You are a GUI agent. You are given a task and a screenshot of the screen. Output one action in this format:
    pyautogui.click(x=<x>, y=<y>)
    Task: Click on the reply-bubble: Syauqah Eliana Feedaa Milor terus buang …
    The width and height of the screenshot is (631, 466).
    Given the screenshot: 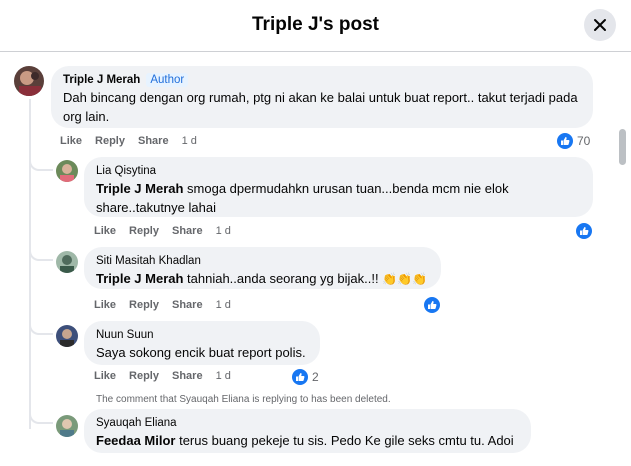 What is the action you would take?
    pyautogui.click(x=307, y=431)
    